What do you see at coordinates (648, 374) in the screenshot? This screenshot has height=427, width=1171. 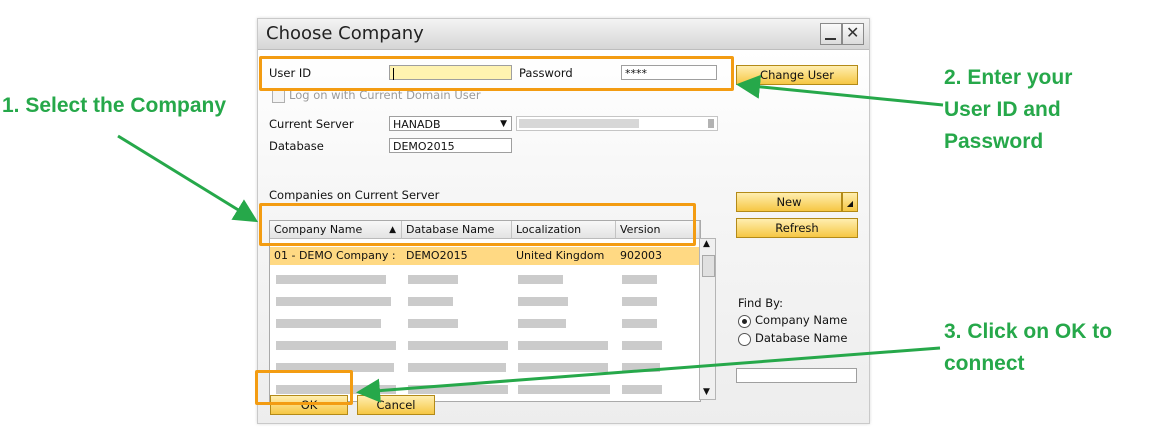 I see `arrow-step3` at bounding box center [648, 374].